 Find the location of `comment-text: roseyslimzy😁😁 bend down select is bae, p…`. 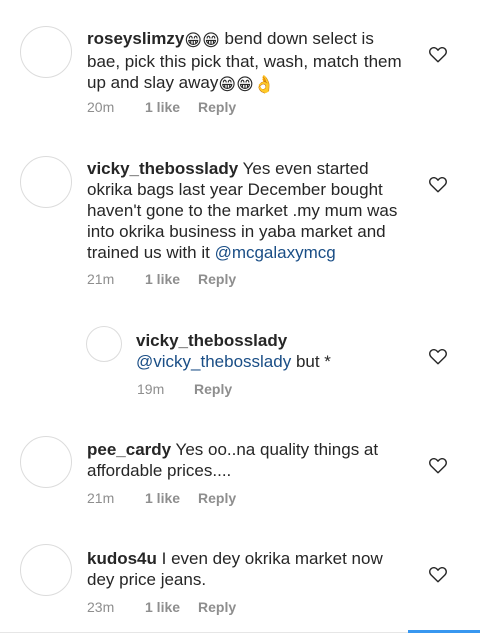

comment-text: roseyslimzy😁😁 bend down select is bae, p… is located at coordinates (247, 61).